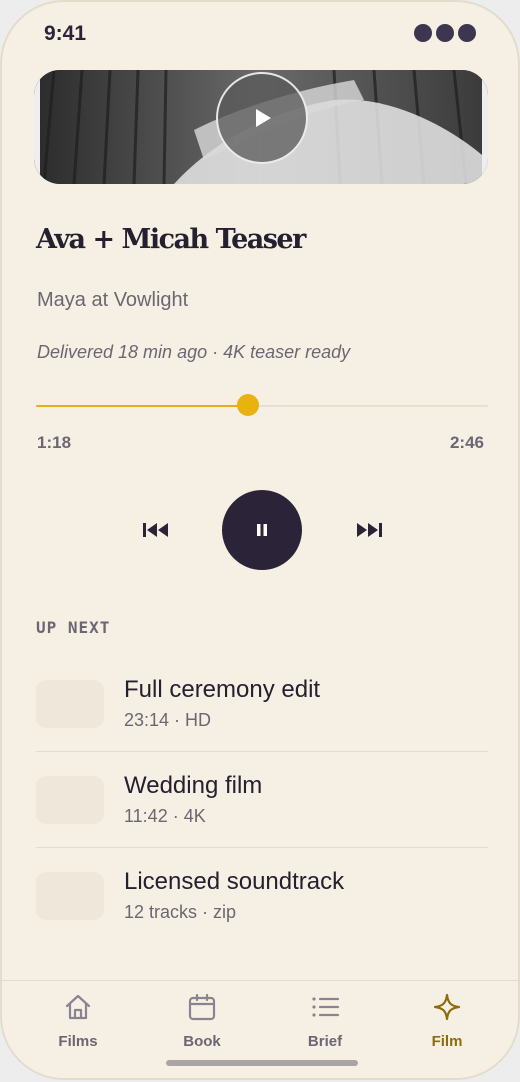 This screenshot has width=520, height=1082. What do you see at coordinates (447, 1041) in the screenshot?
I see `tab-label: Film` at bounding box center [447, 1041].